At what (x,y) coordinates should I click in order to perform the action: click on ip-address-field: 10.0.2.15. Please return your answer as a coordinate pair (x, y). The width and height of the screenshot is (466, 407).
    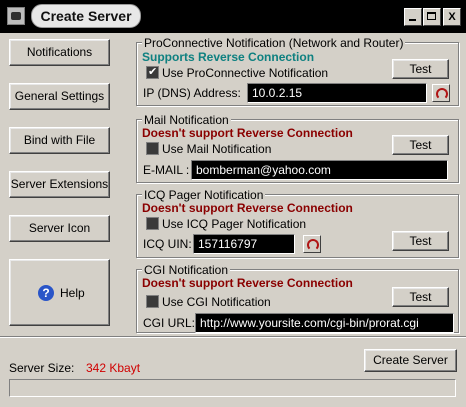
    Looking at the image, I should click on (337, 93).